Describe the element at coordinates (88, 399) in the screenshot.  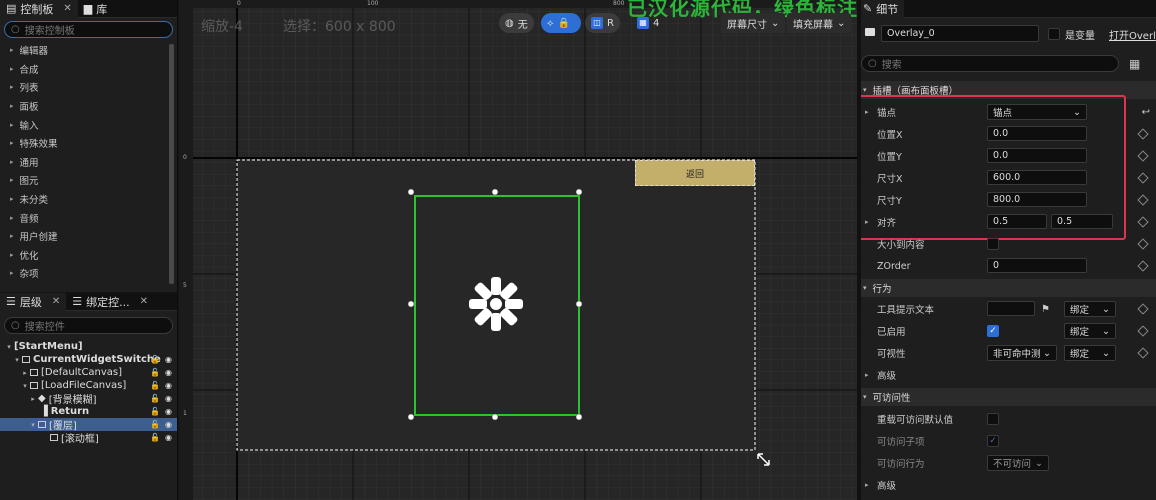
I see `tree-row-bg-blur: ▸ ◆ [背景模糊] 🔓 ◉` at that location.